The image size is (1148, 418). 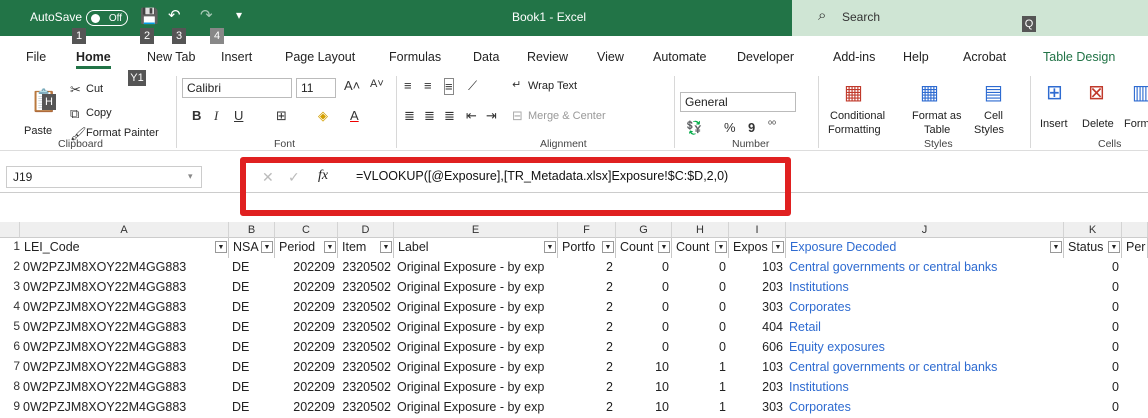 What do you see at coordinates (757, 308) in the screenshot?
I see `cell-exposure: 303` at bounding box center [757, 308].